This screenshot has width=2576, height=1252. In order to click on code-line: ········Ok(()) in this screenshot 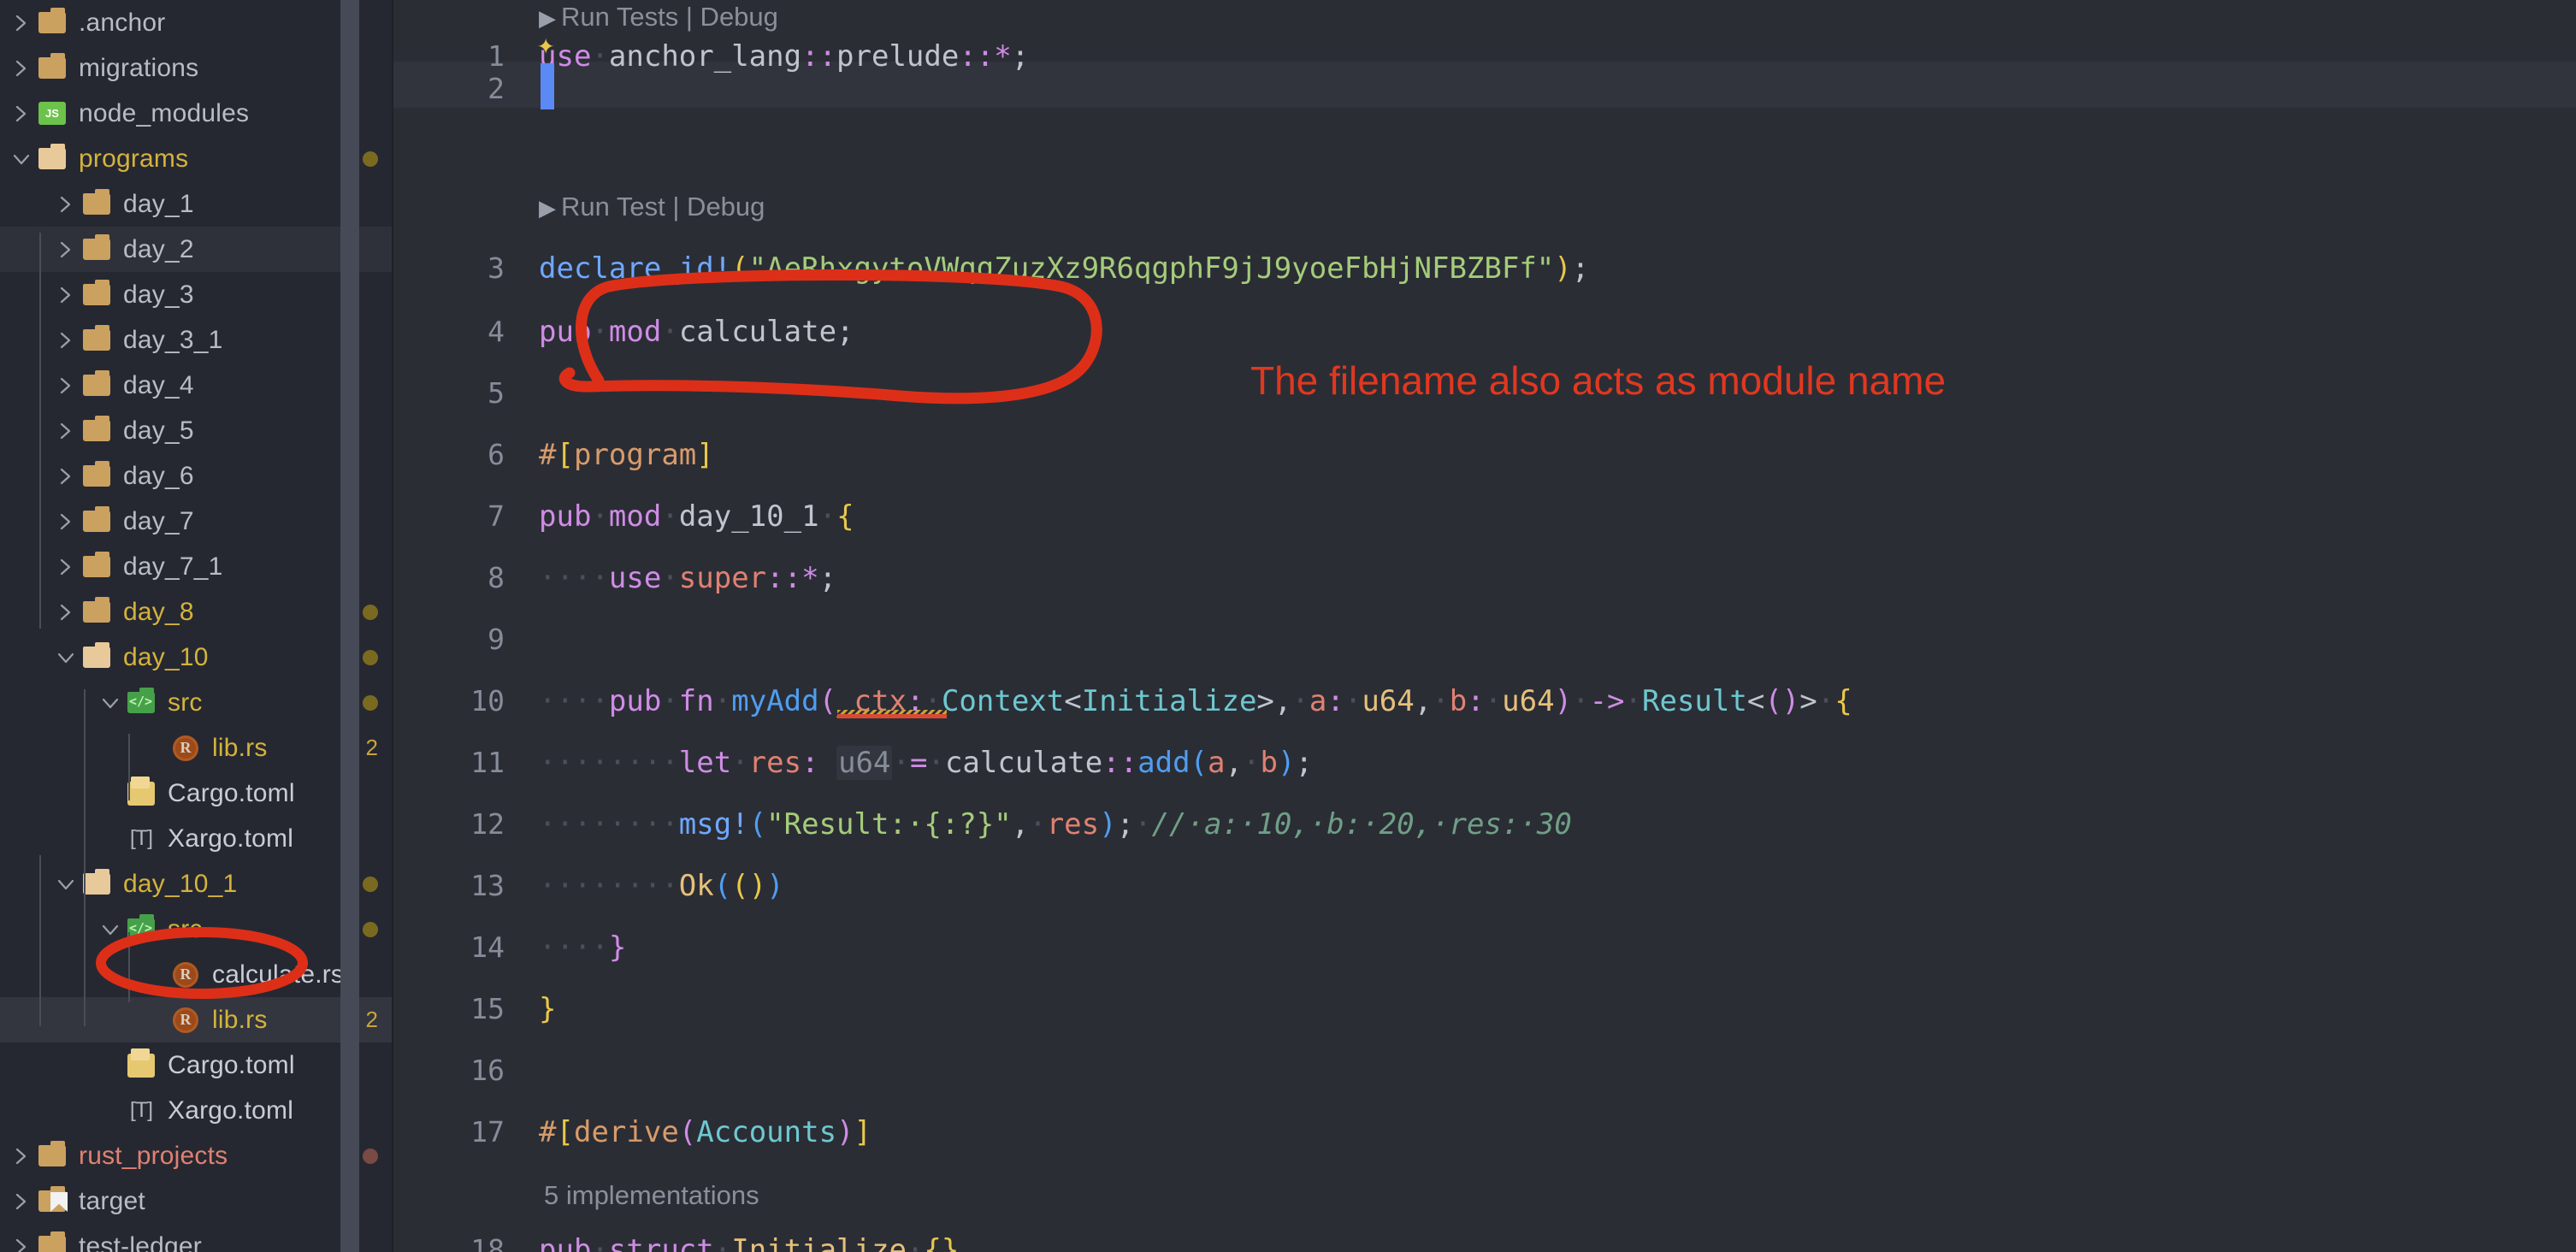, I will do `click(661, 886)`.